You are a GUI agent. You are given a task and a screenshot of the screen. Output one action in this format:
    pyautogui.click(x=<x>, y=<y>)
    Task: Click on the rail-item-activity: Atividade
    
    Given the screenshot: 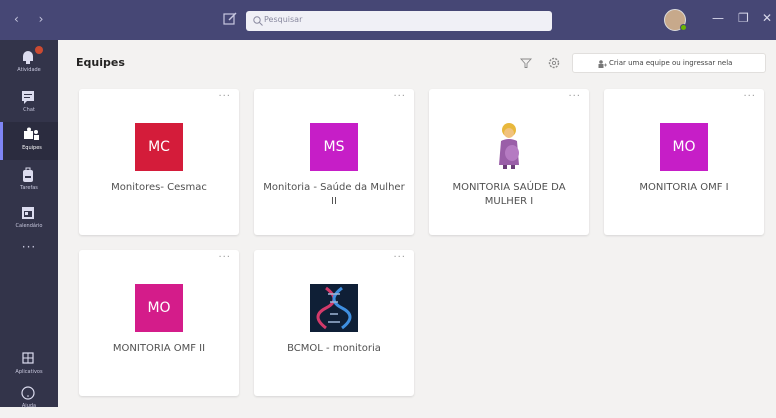 What is the action you would take?
    pyautogui.click(x=29, y=63)
    